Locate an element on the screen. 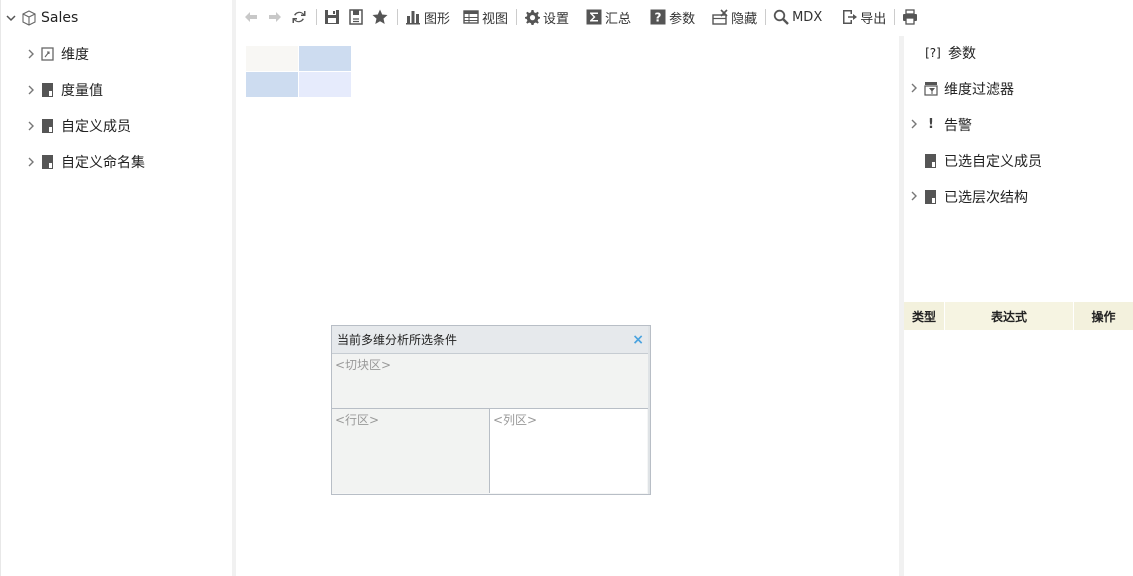 The image size is (1133, 576). save-button is located at coordinates (332, 17).